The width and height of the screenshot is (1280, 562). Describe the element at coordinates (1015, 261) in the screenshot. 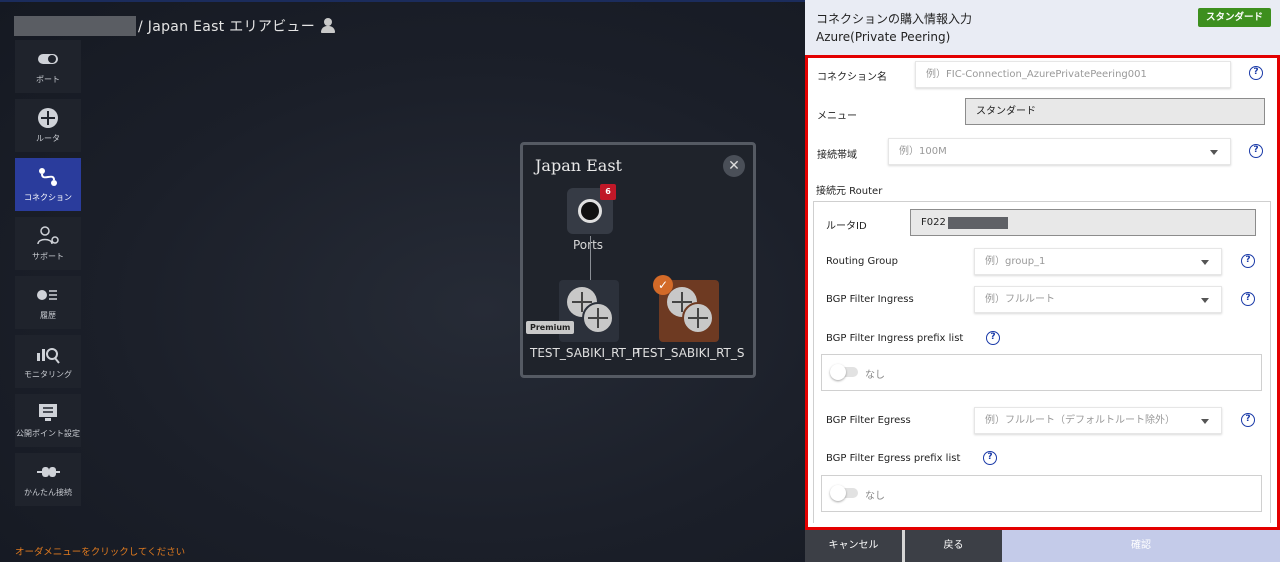

I see `routing-group-placeholder: 例）group_1` at that location.